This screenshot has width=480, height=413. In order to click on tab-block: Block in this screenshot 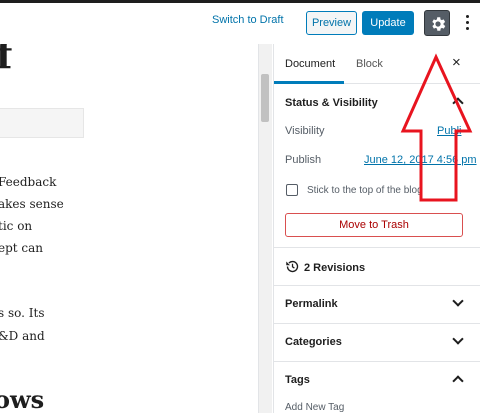, I will do `click(369, 64)`.